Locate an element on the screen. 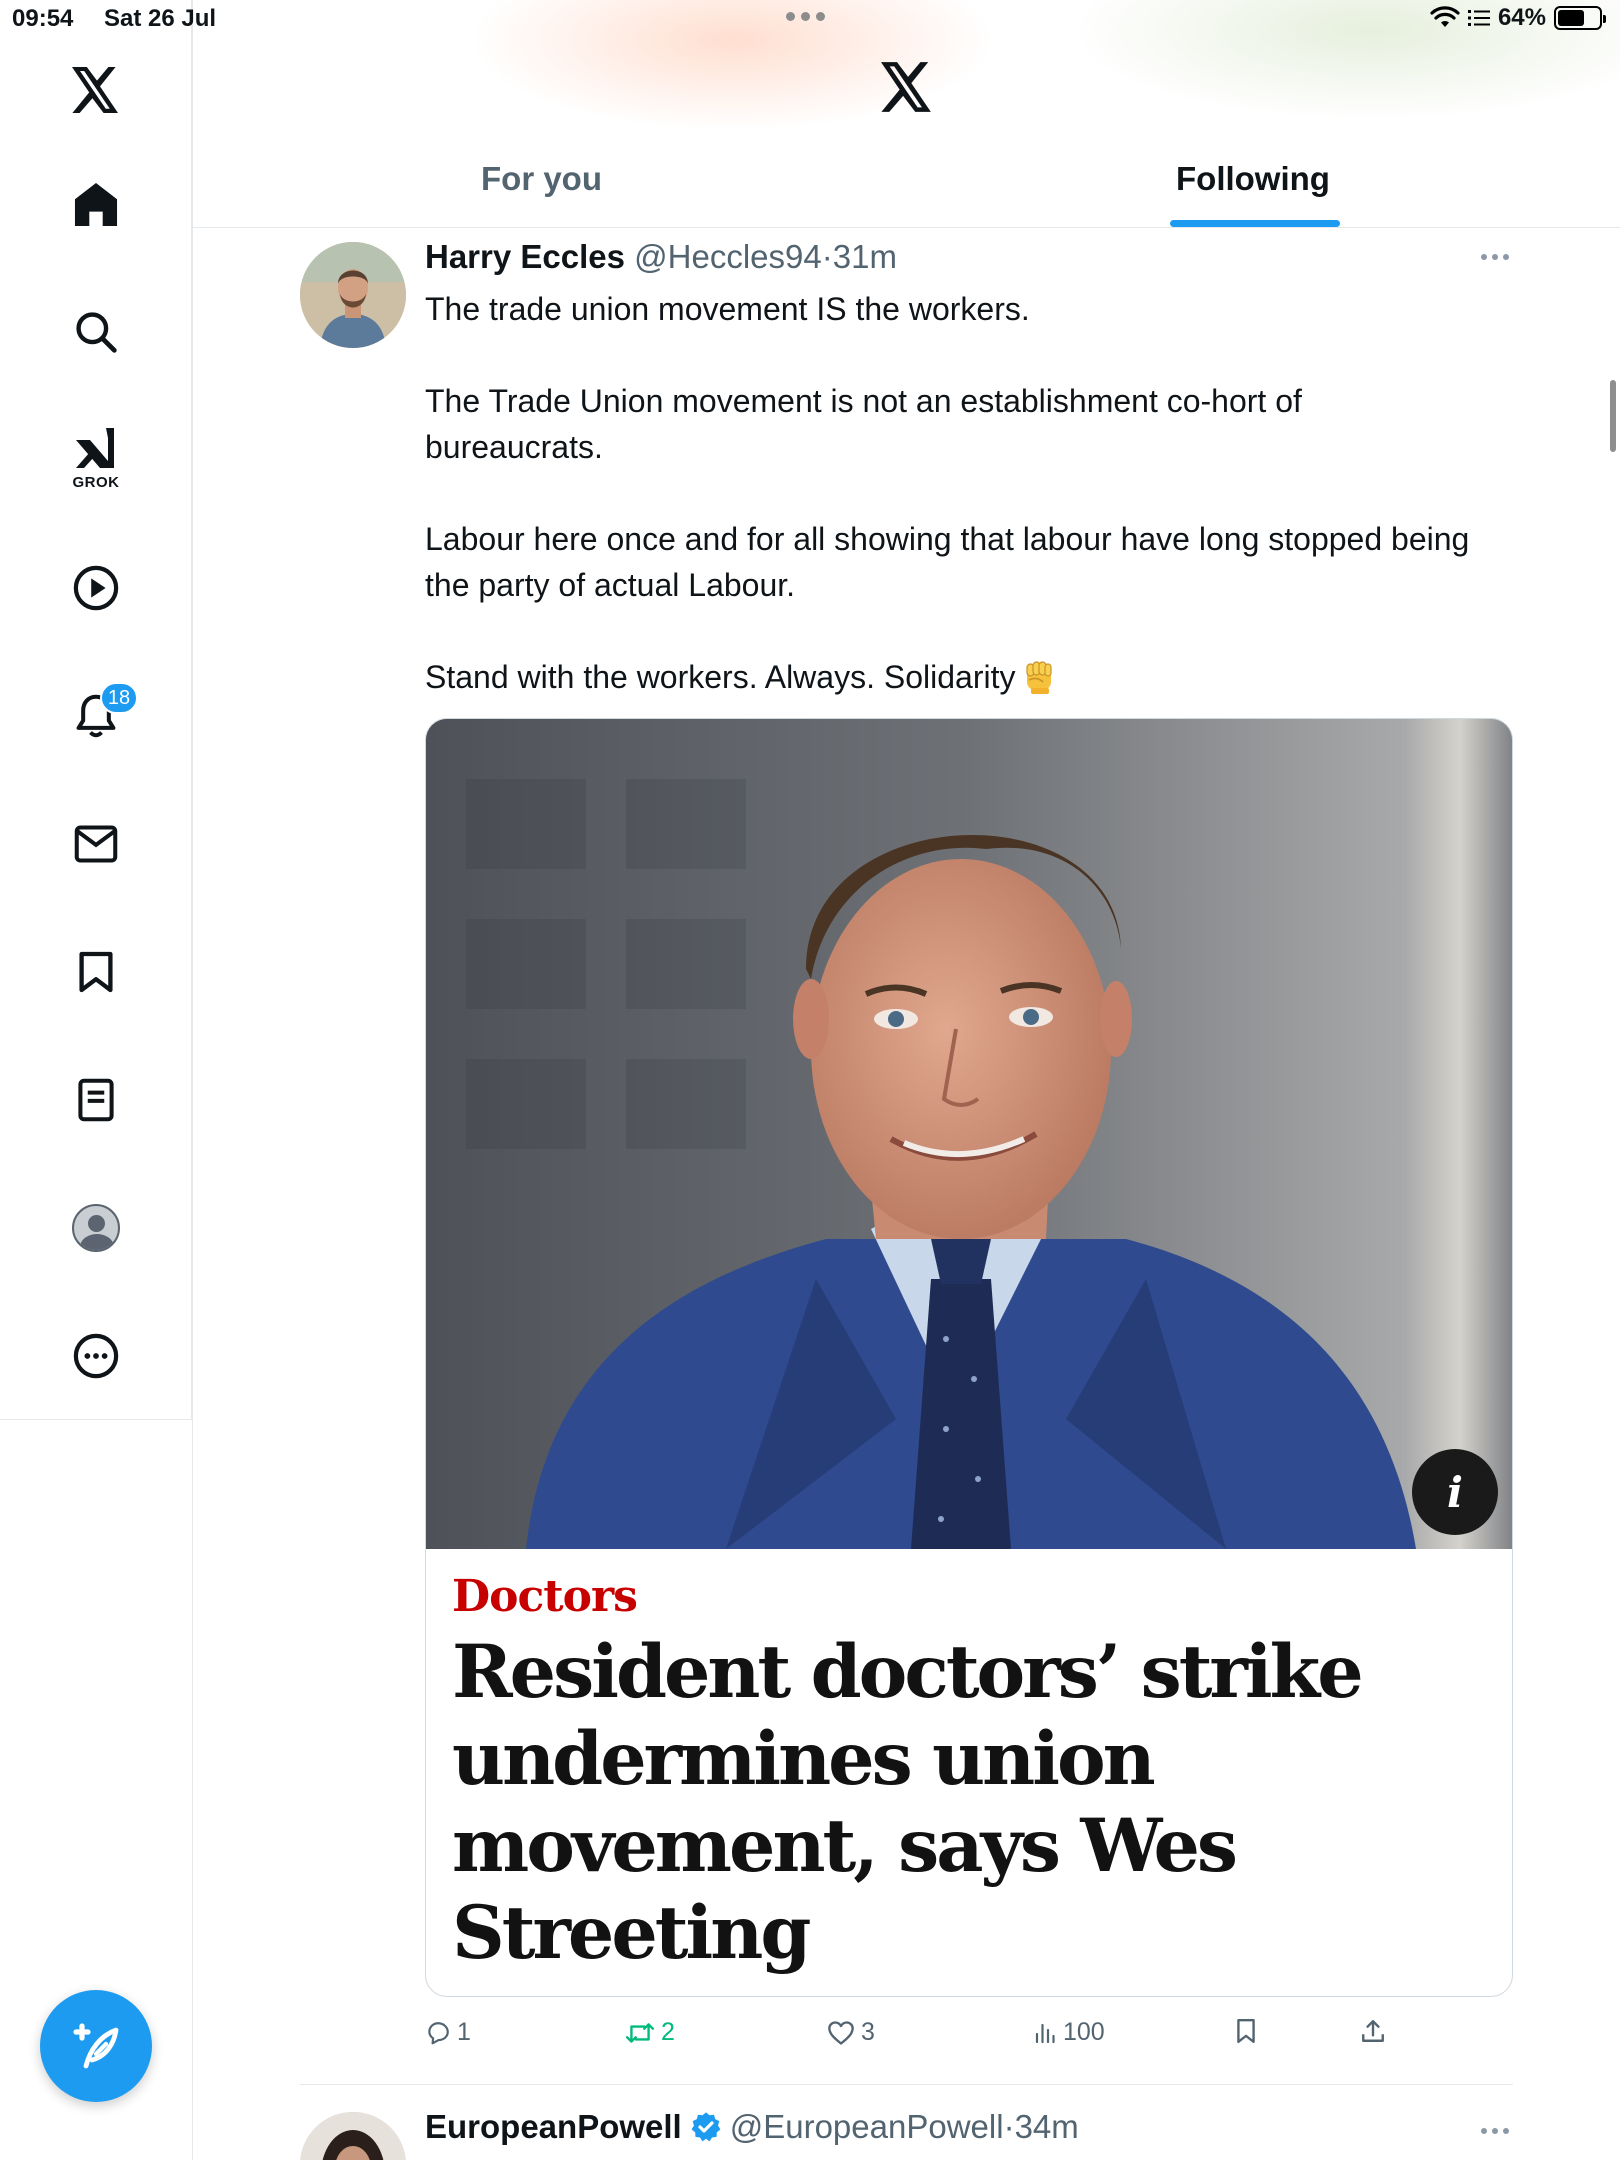 The width and height of the screenshot is (1620, 2160). views-chart-icon is located at coordinates (1045, 2033).